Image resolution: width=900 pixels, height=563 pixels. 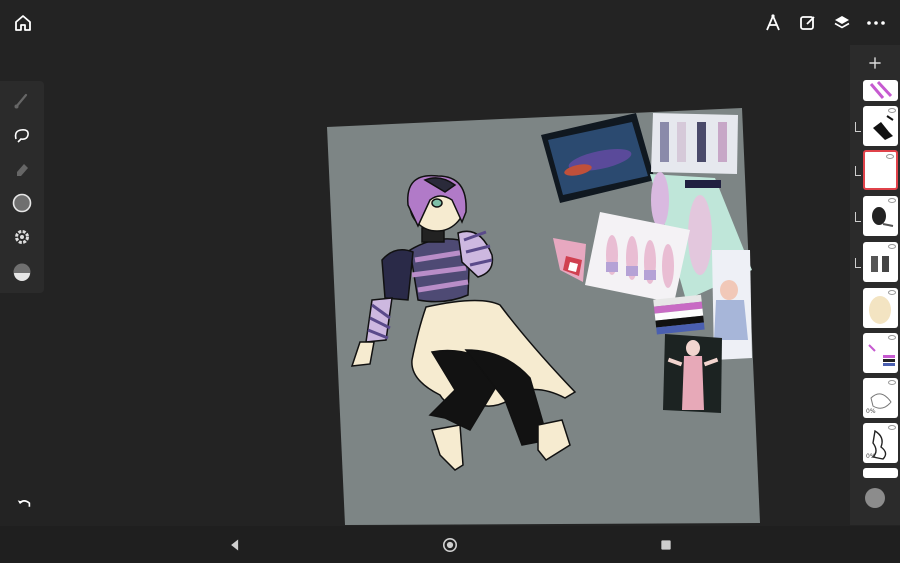 I want to click on eraser-icon, so click(x=22, y=169).